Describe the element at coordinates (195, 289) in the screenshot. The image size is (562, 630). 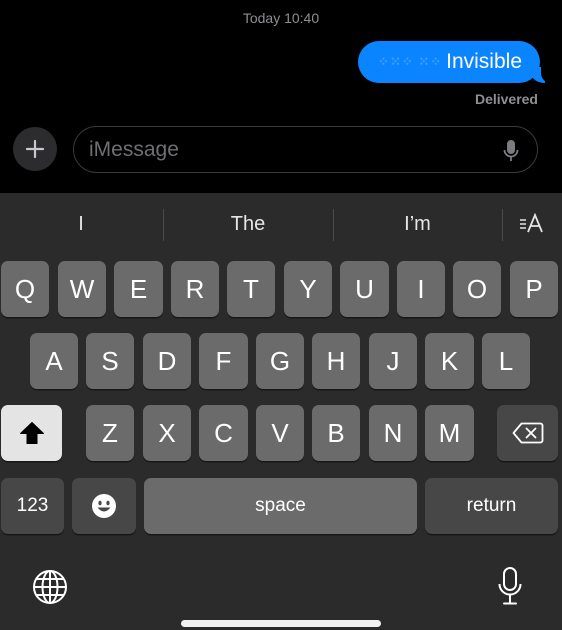
I see `key-r: R` at that location.